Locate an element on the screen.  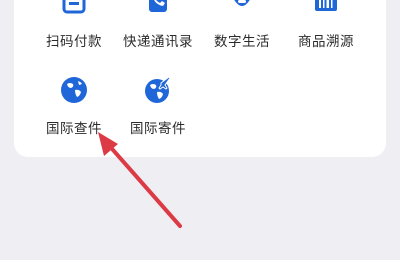
barcode-trace-icon is located at coordinates (326, 5).